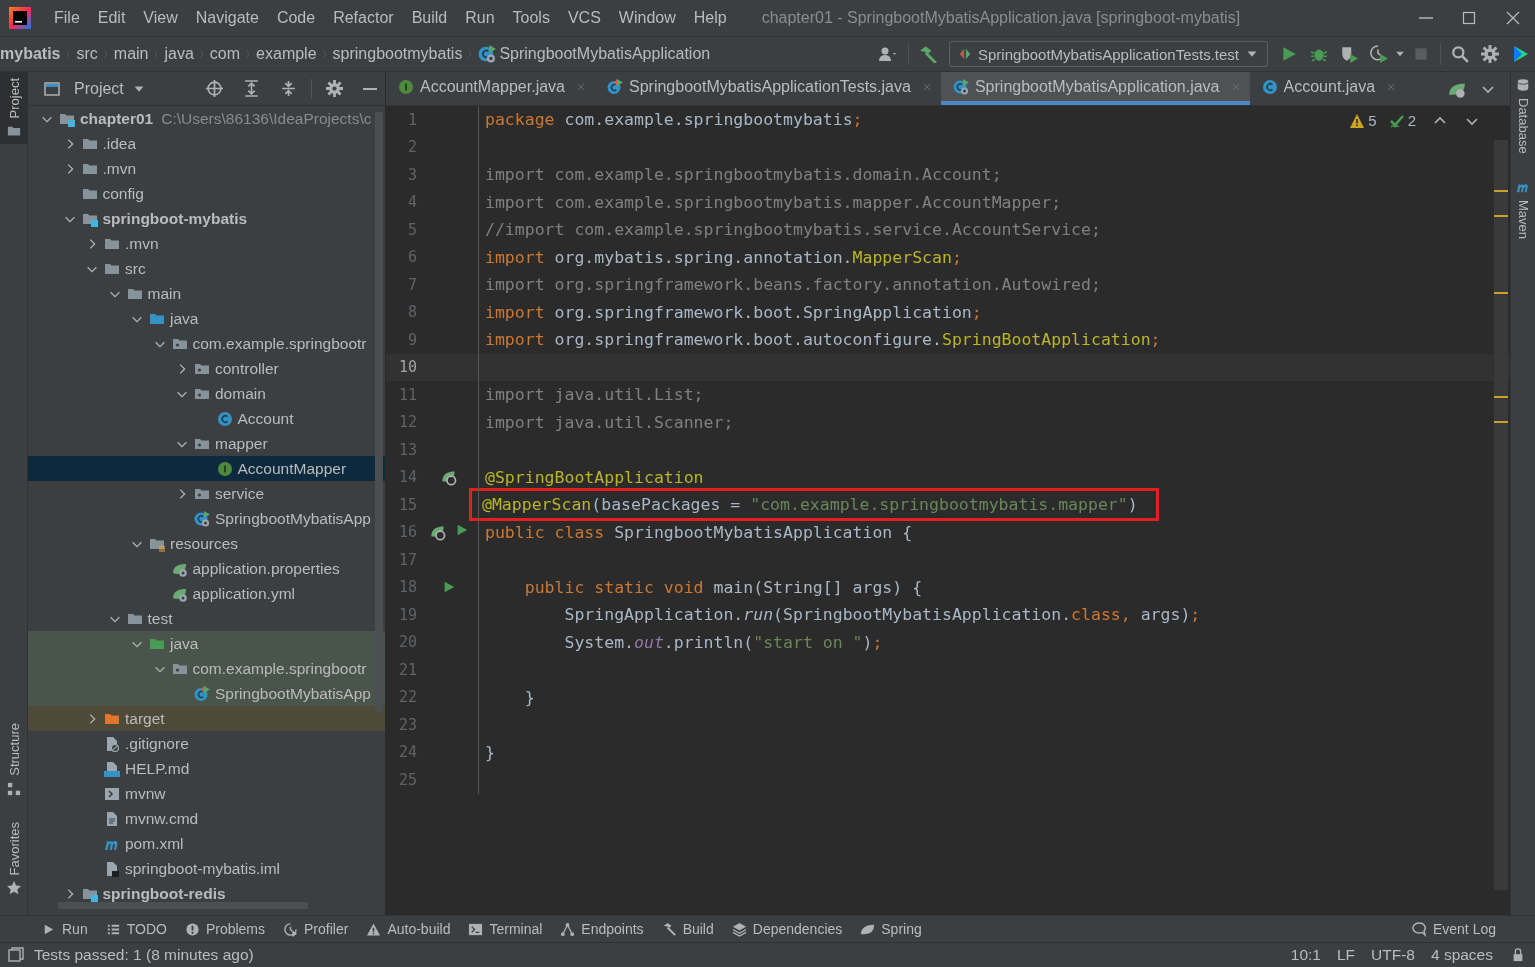  What do you see at coordinates (647, 18) in the screenshot?
I see `menu-item: Window` at bounding box center [647, 18].